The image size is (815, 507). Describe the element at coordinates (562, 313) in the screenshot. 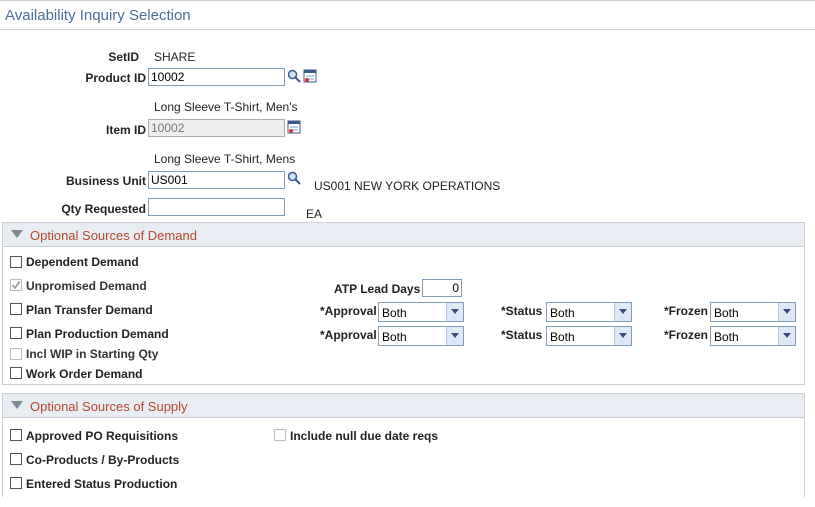

I see `status-select-1-value: Both` at that location.